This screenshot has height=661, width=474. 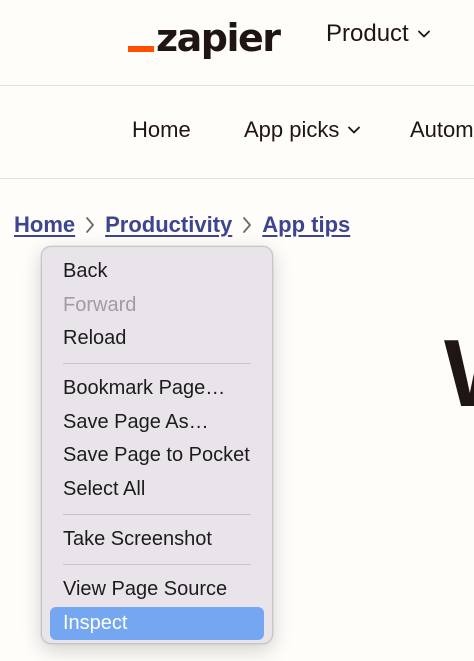 What do you see at coordinates (157, 271) in the screenshot?
I see `menu-item-back: Back` at bounding box center [157, 271].